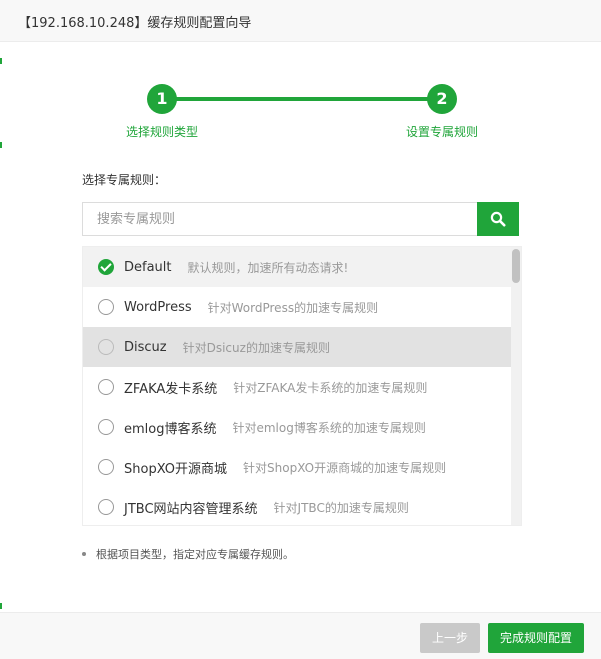 The image size is (601, 659). I want to click on dialog-footer: 上一步 完成规则配置, so click(300, 635).